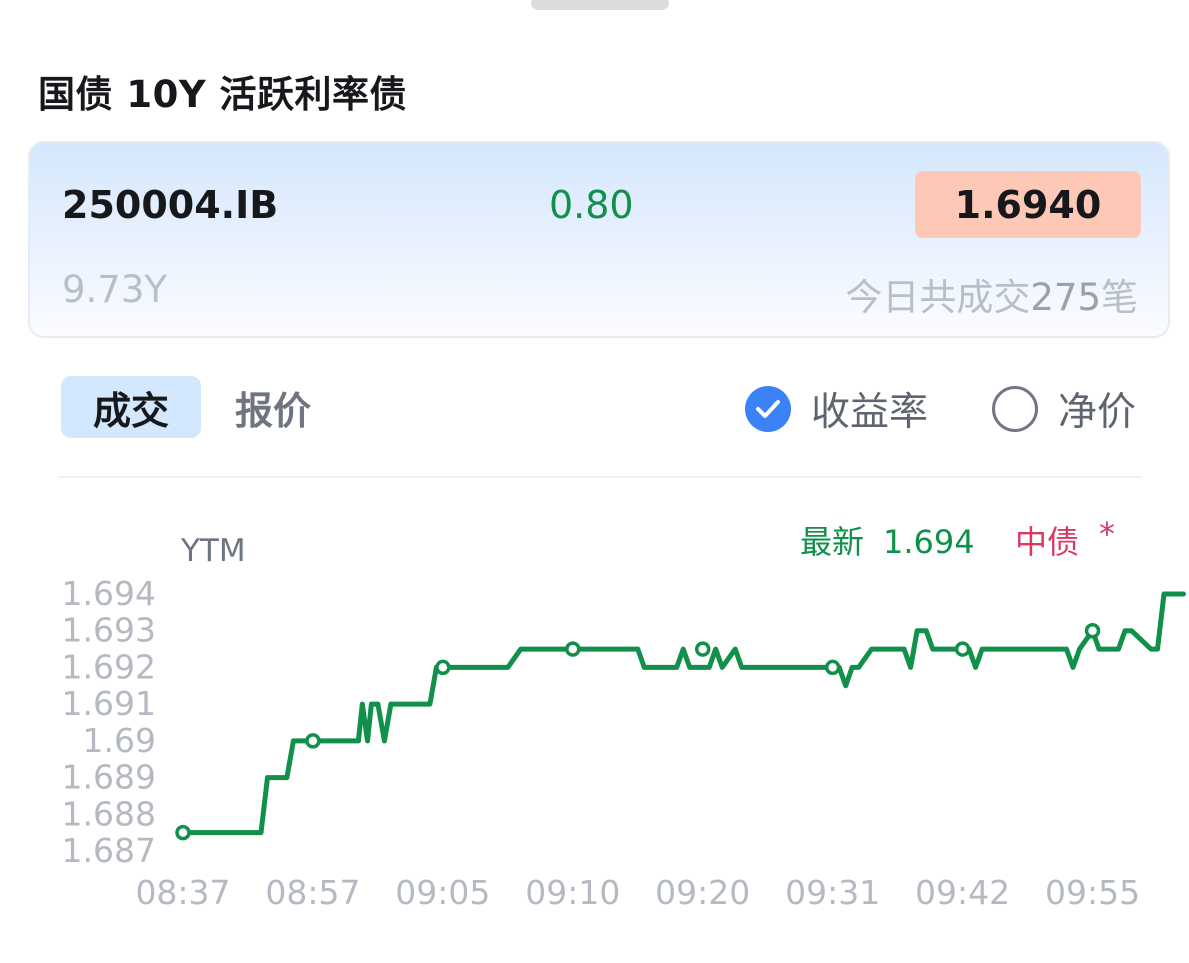 Image resolution: width=1189 pixels, height=963 pixels. What do you see at coordinates (929, 542) in the screenshot?
I see `legend-latest-value: 1.694` at bounding box center [929, 542].